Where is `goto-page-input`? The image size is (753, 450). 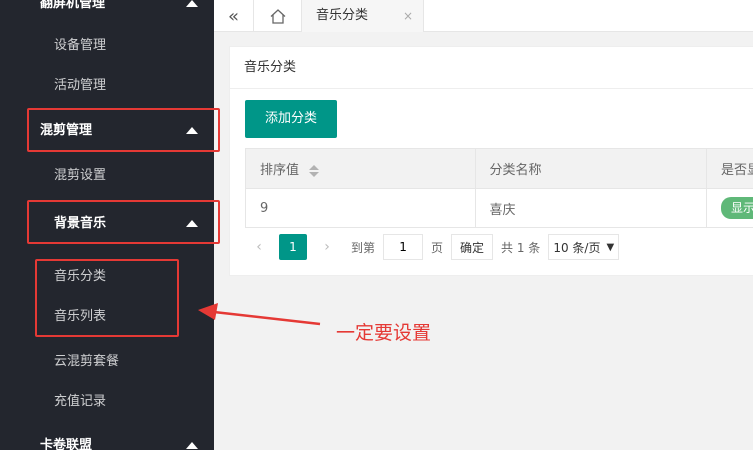
goto-page-input is located at coordinates (403, 247).